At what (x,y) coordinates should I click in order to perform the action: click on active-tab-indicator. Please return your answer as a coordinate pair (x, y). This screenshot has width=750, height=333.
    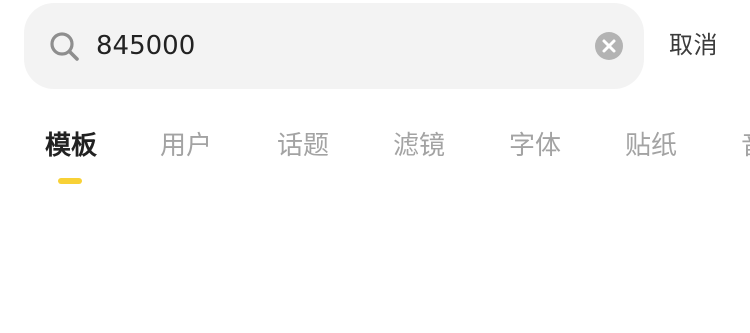
    Looking at the image, I should click on (70, 181).